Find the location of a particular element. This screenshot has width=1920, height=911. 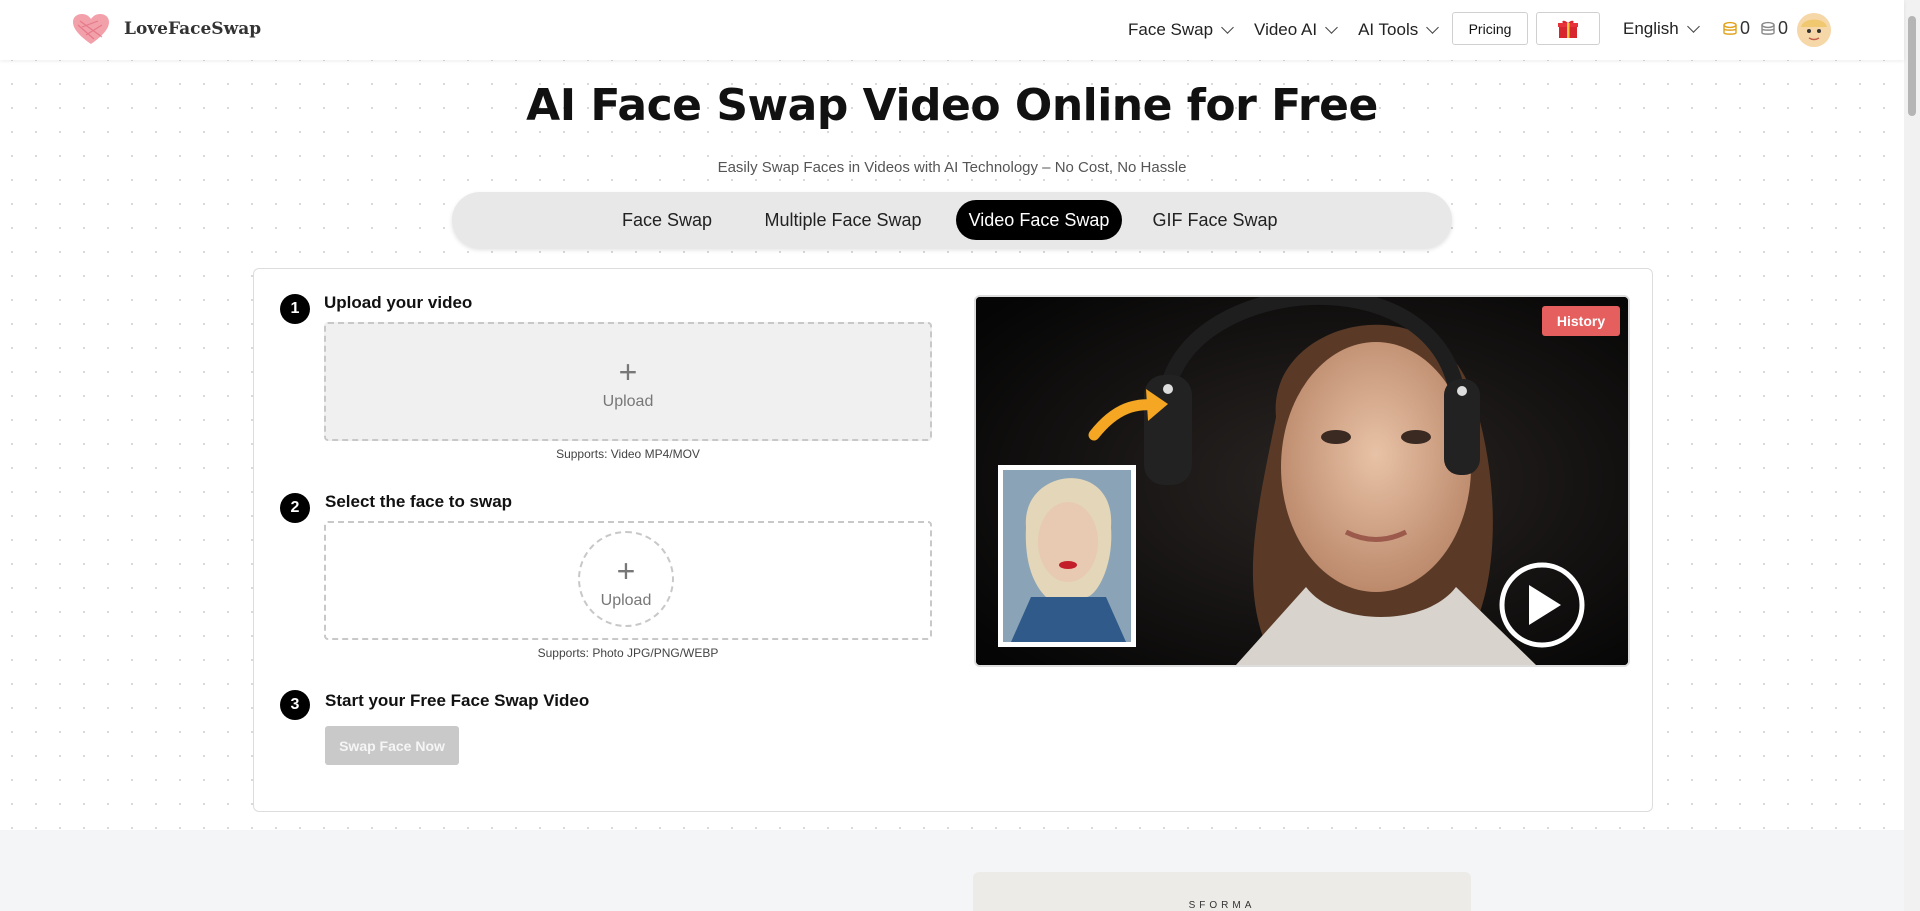

step-1-title: Upload your video is located at coordinates (398, 302).